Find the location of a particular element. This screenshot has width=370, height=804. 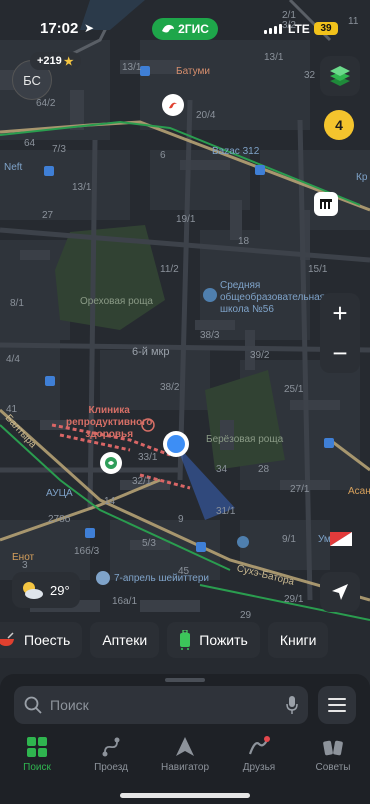

house-number: 29/1 is located at coordinates (294, 599).